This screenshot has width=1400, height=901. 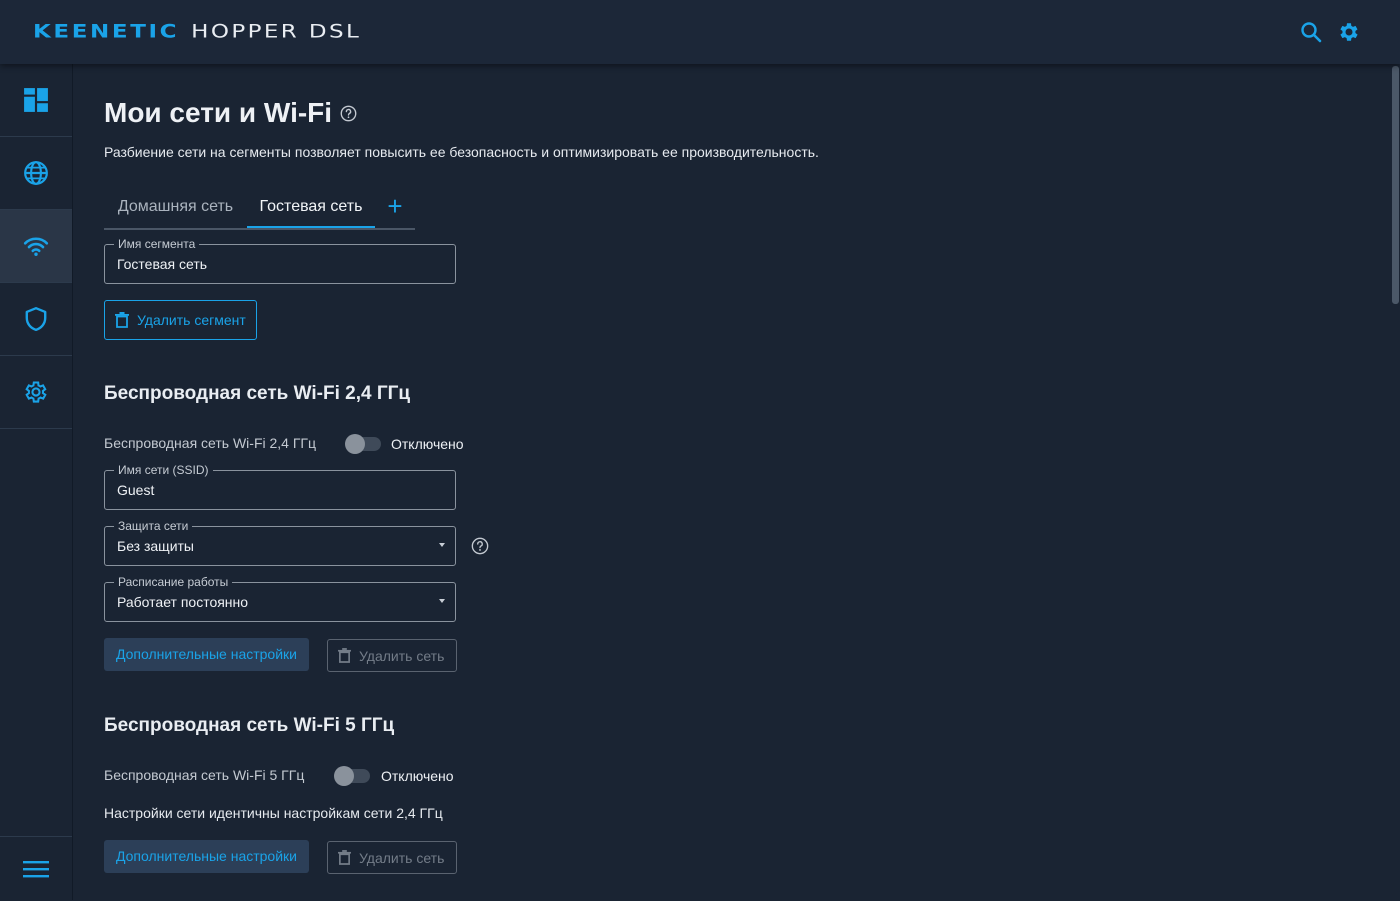 I want to click on schedule-value: Работает постоянно, so click(x=183, y=602).